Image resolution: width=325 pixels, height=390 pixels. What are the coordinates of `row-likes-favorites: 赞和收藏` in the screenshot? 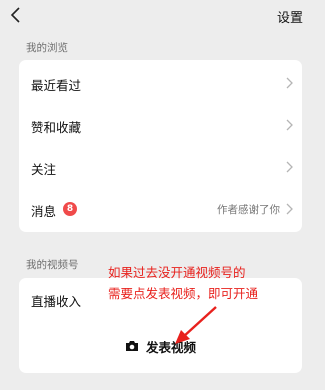 It's located at (160, 125).